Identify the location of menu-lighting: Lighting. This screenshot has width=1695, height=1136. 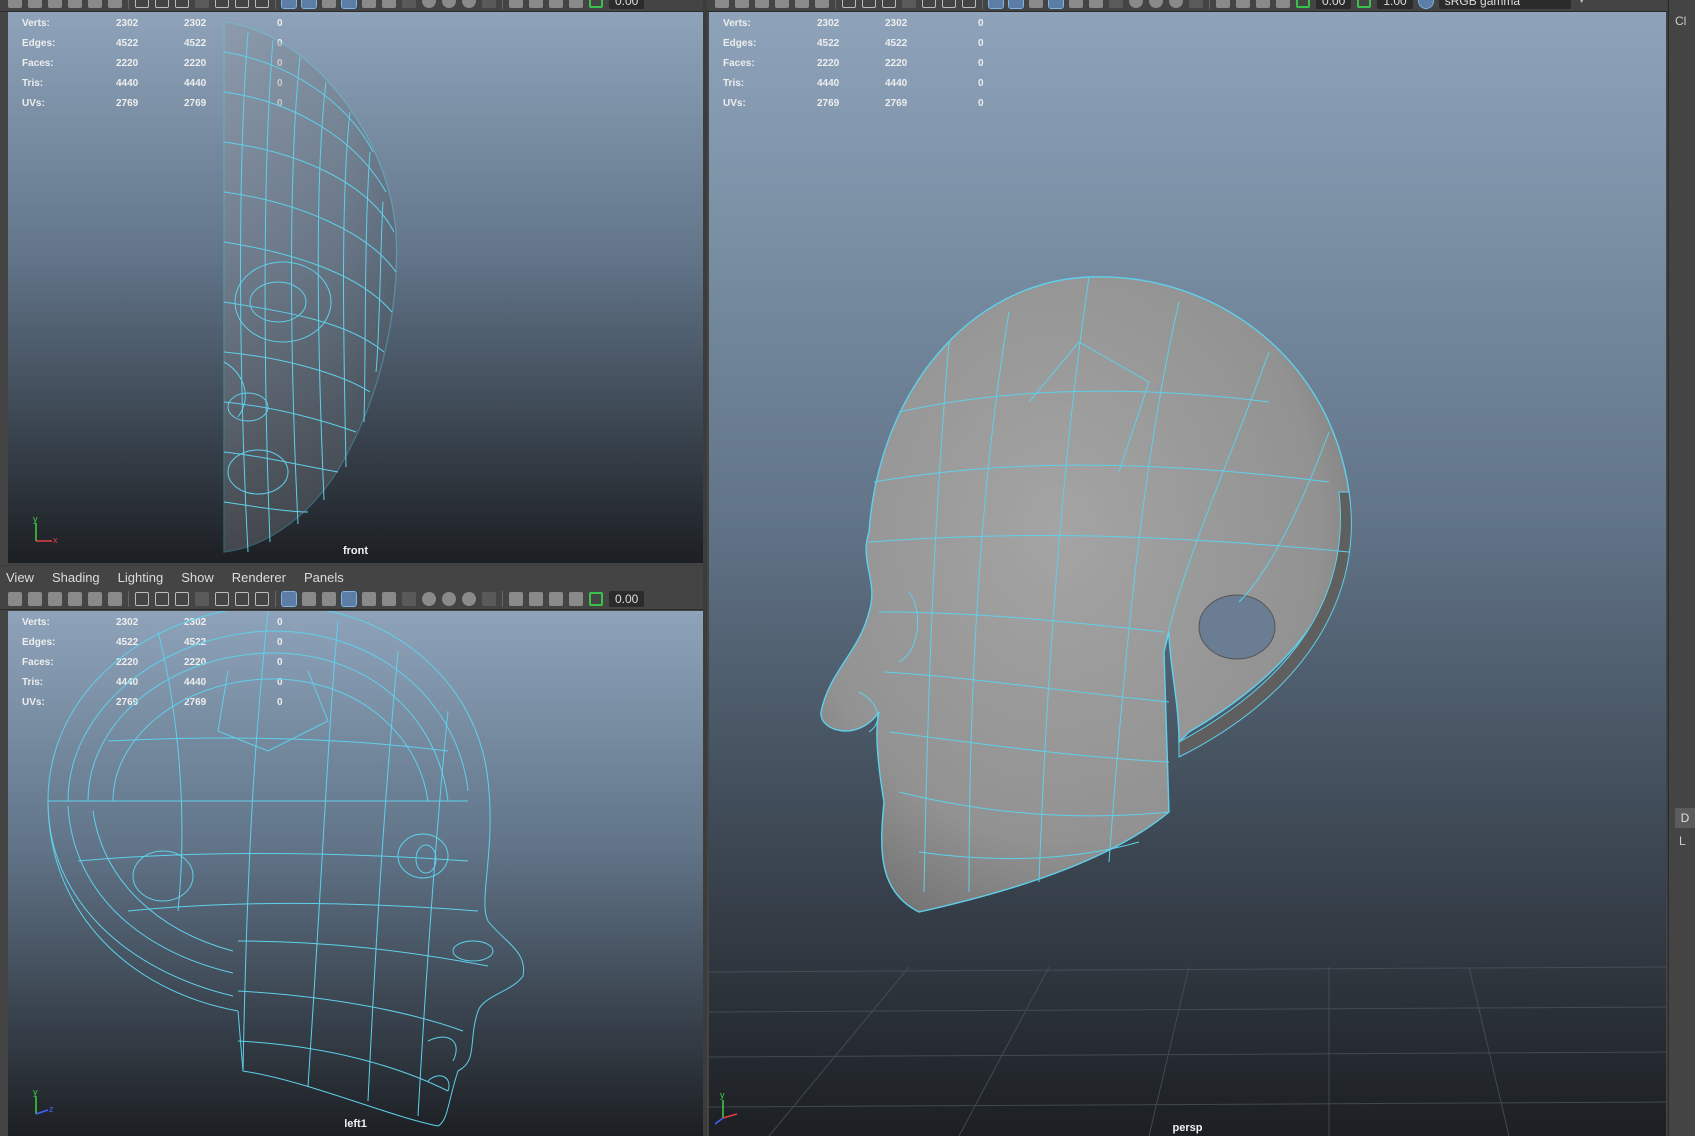
(141, 577).